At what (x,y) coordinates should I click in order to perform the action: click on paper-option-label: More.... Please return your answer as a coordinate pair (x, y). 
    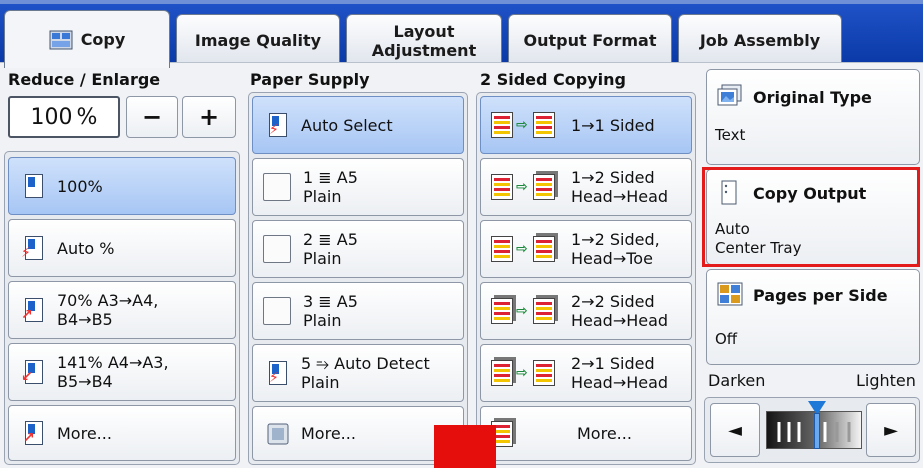
    Looking at the image, I should click on (328, 433).